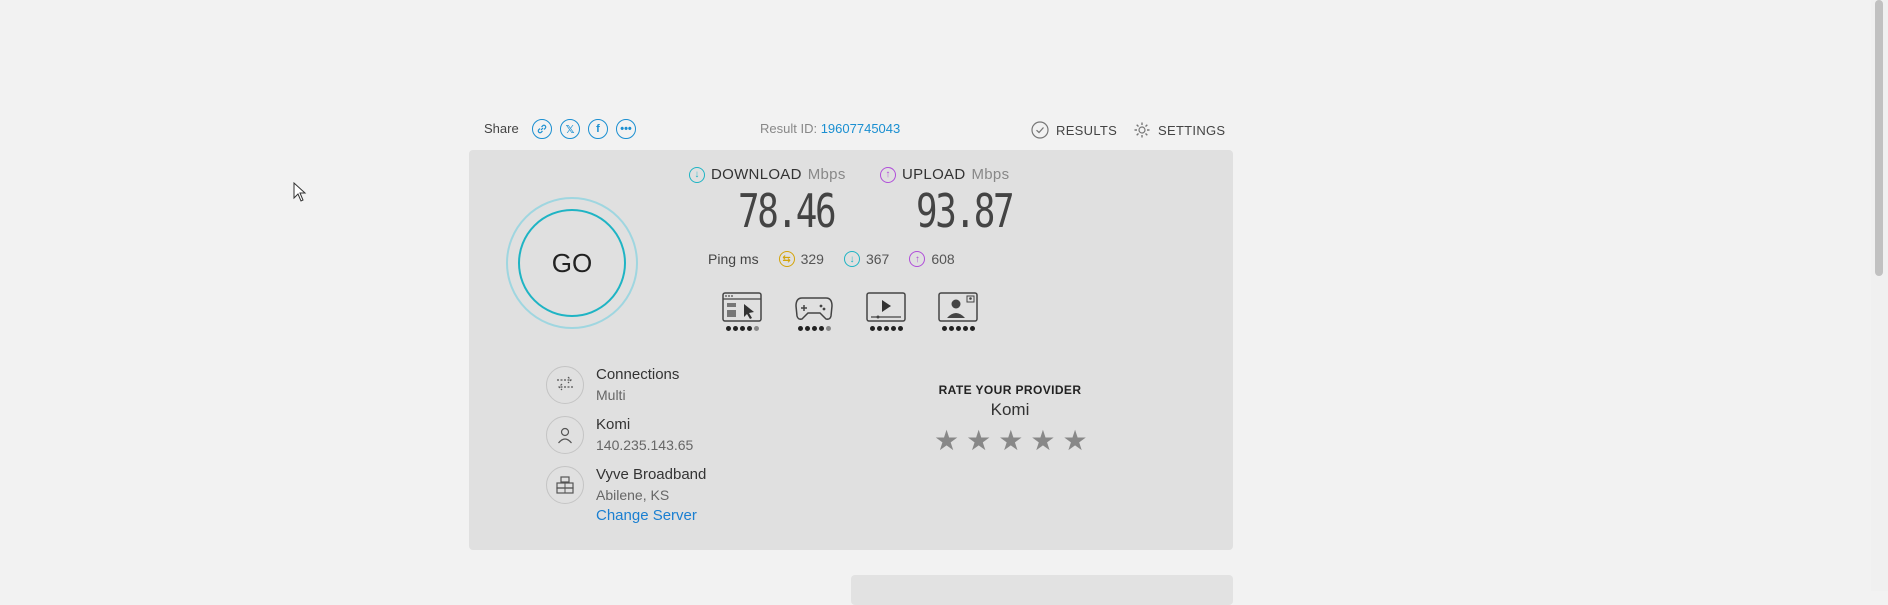 The height and width of the screenshot is (605, 1888). I want to click on gaming-dots, so click(814, 328).